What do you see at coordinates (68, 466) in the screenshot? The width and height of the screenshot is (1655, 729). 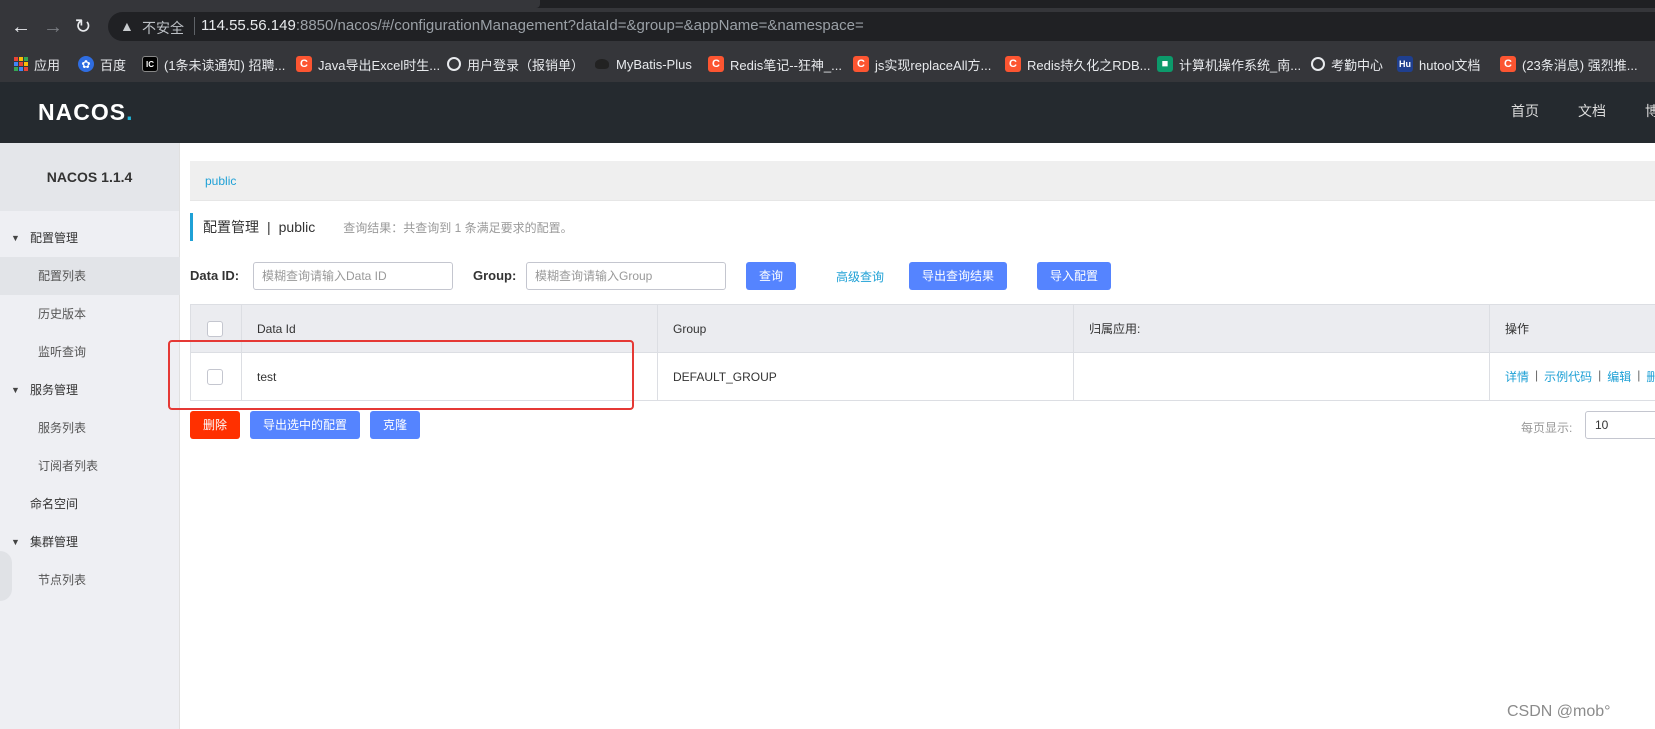 I see `sidebar-item-label: 订阅者列表` at bounding box center [68, 466].